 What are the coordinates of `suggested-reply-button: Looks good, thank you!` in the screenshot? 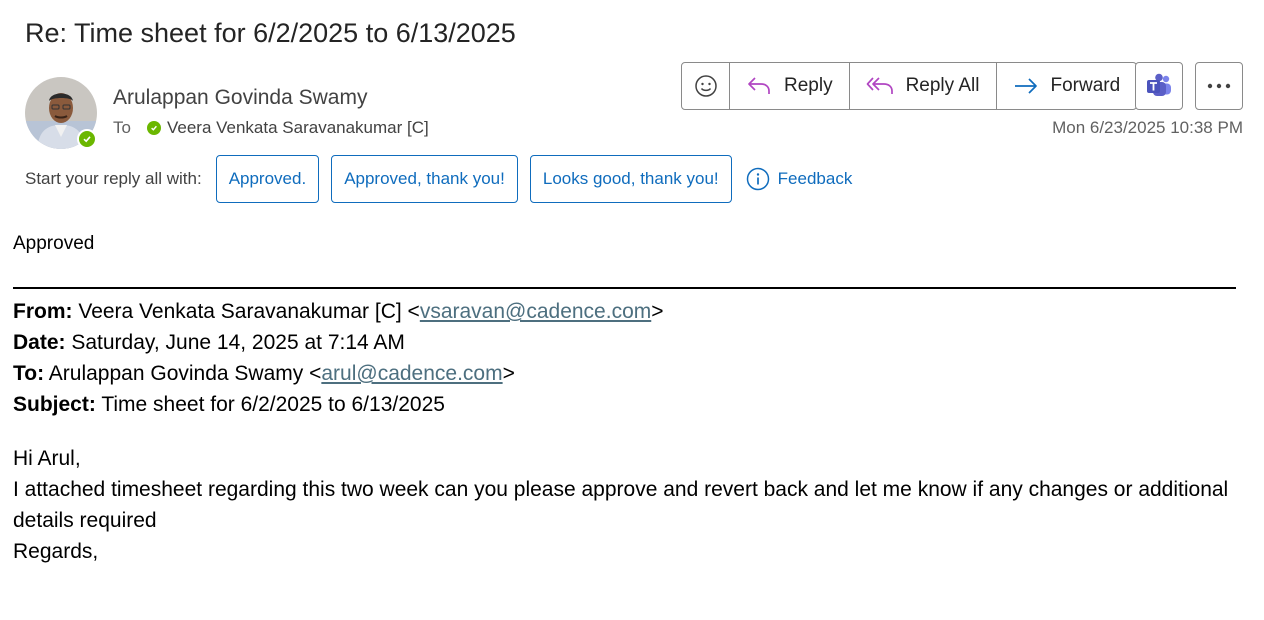 It's located at (630, 179).